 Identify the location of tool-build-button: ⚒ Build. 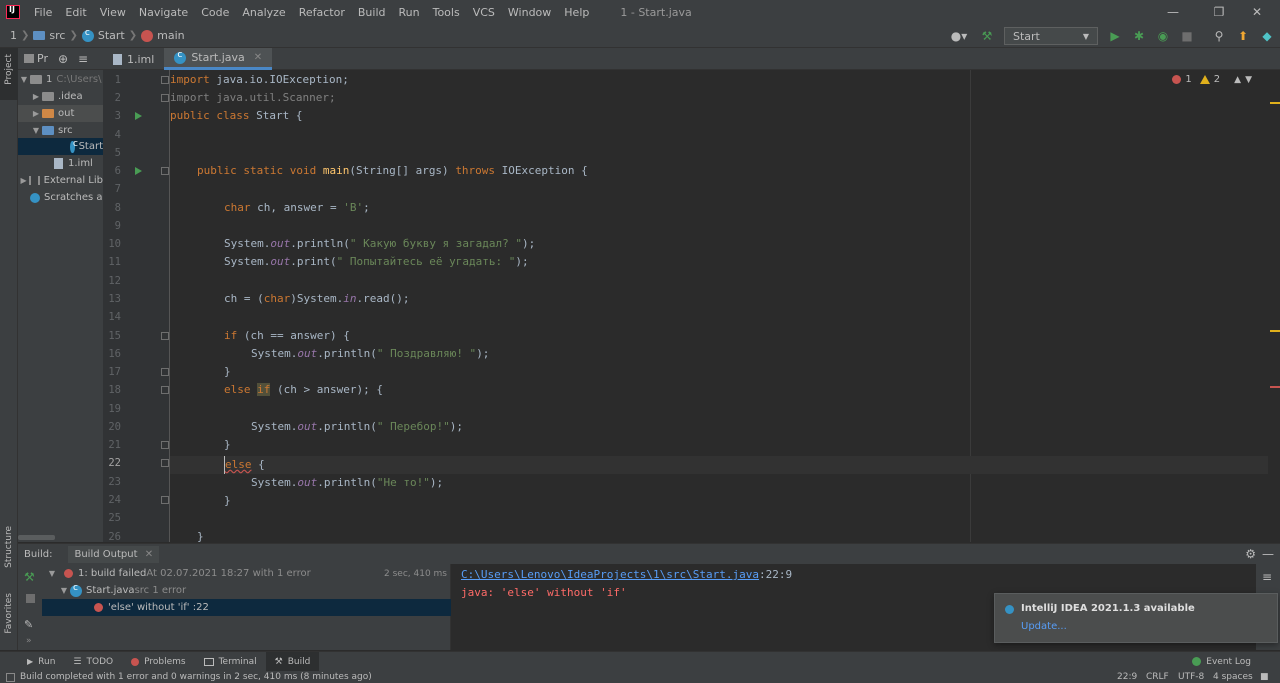
(292, 661).